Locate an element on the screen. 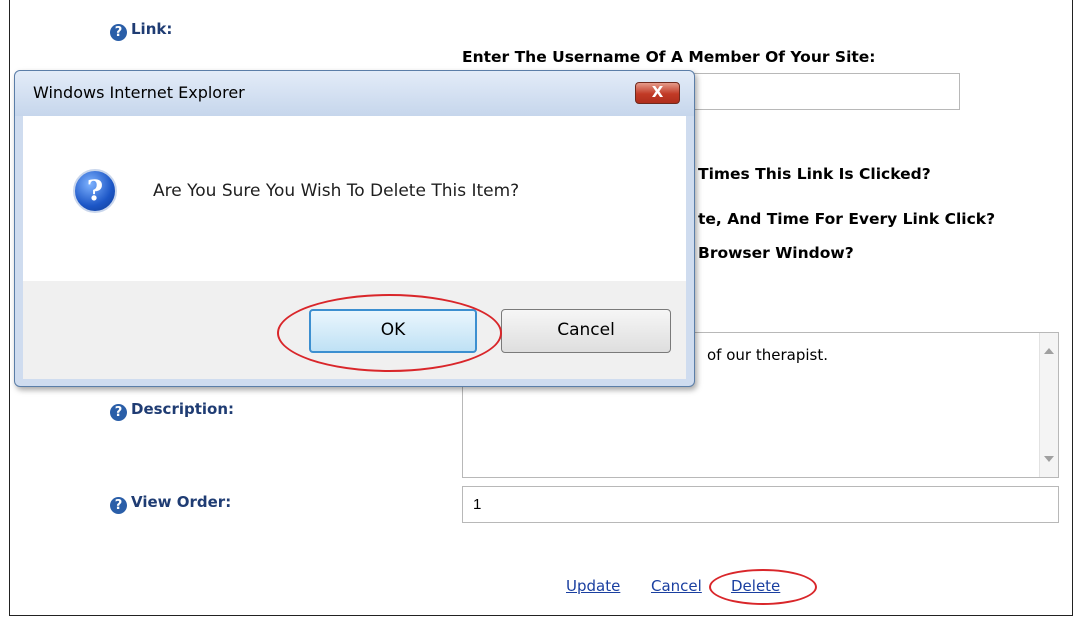  delete-highlight-circle is located at coordinates (763, 587).